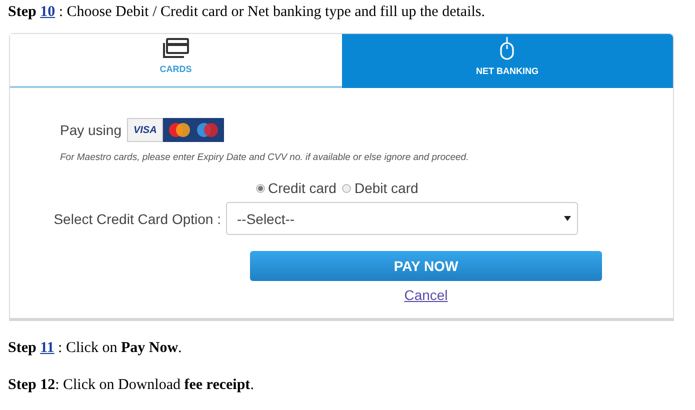  What do you see at coordinates (386, 188) in the screenshot?
I see `radio-label: Debit card` at bounding box center [386, 188].